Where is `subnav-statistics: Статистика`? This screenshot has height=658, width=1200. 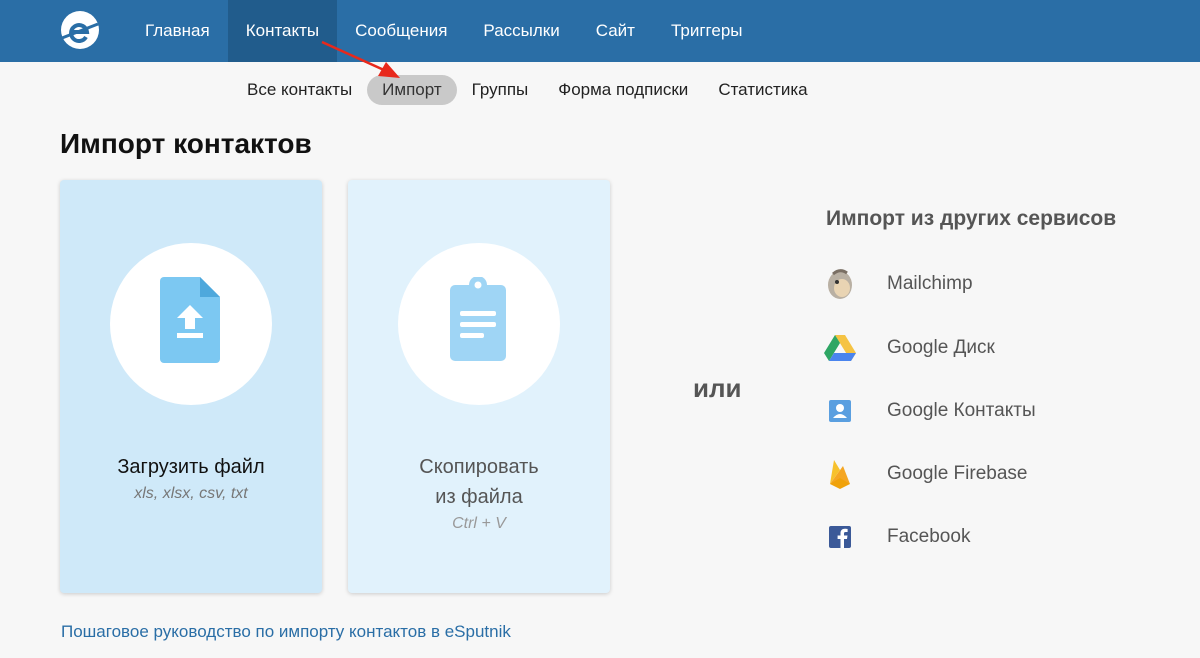 subnav-statistics: Статистика is located at coordinates (762, 90).